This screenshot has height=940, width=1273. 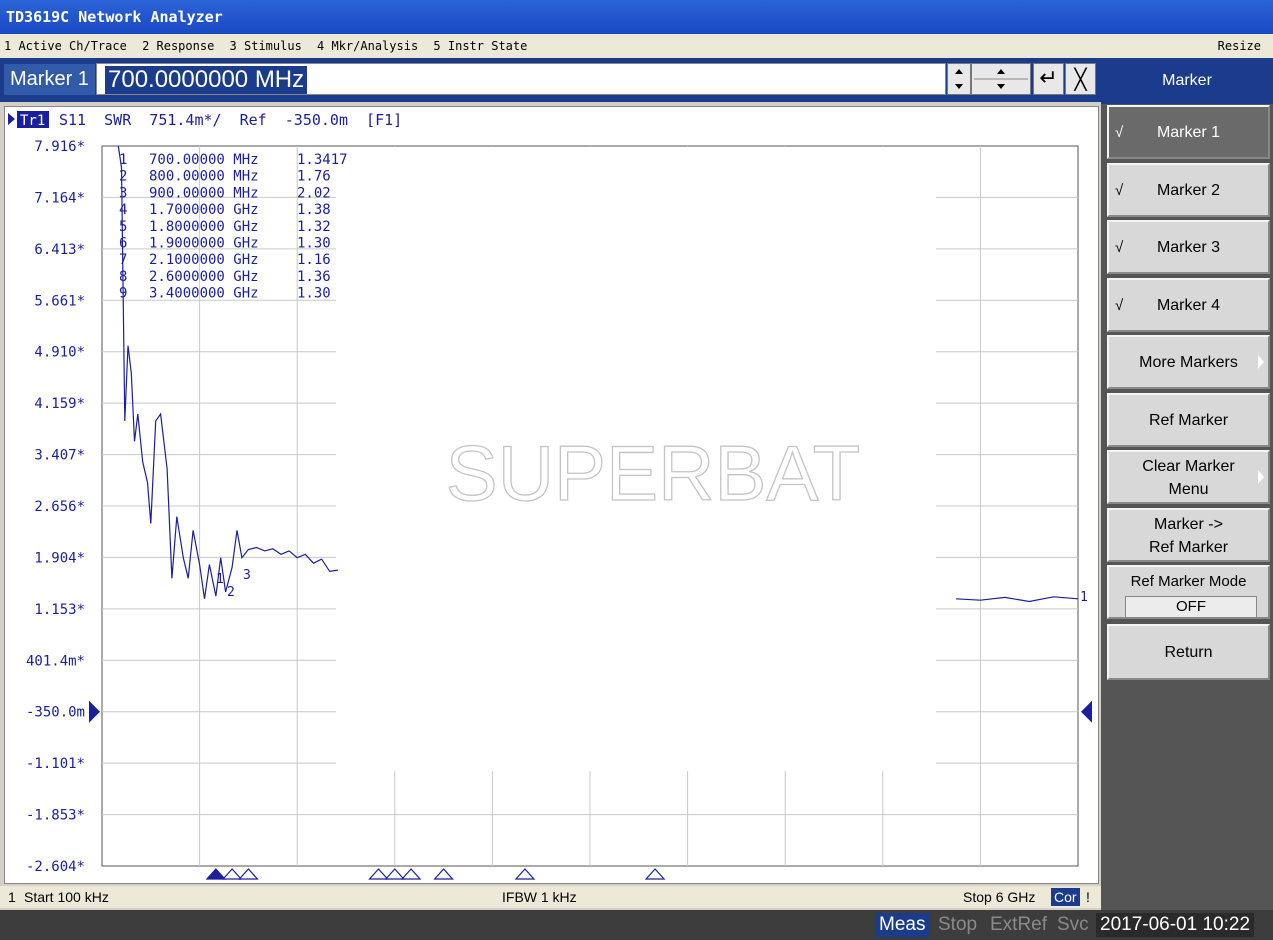 I want to click on clear-marker-label-2: Menu, so click(x=1188, y=489).